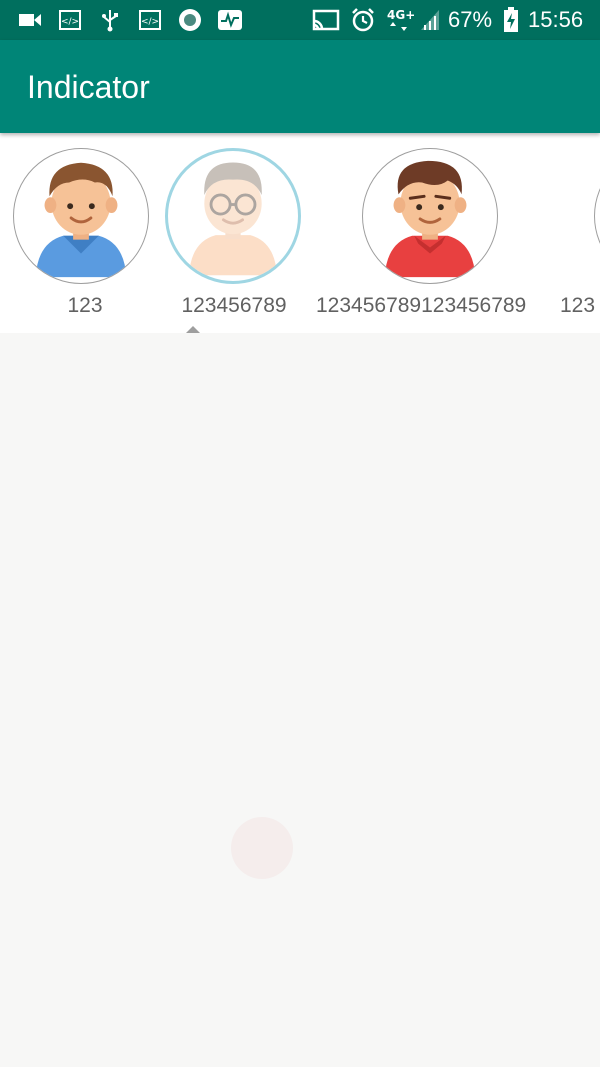  I want to click on app-bar: Indicator, so click(300, 86).